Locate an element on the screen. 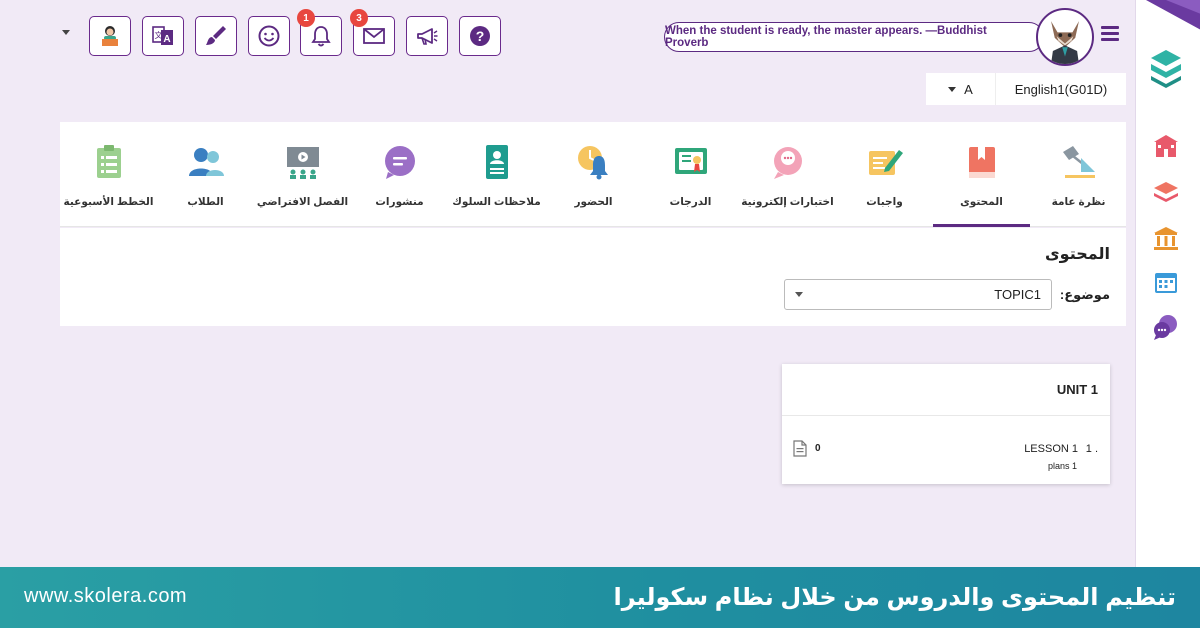 The width and height of the screenshot is (1200, 628). topic-value: TOPIC1 is located at coordinates (1017, 294).